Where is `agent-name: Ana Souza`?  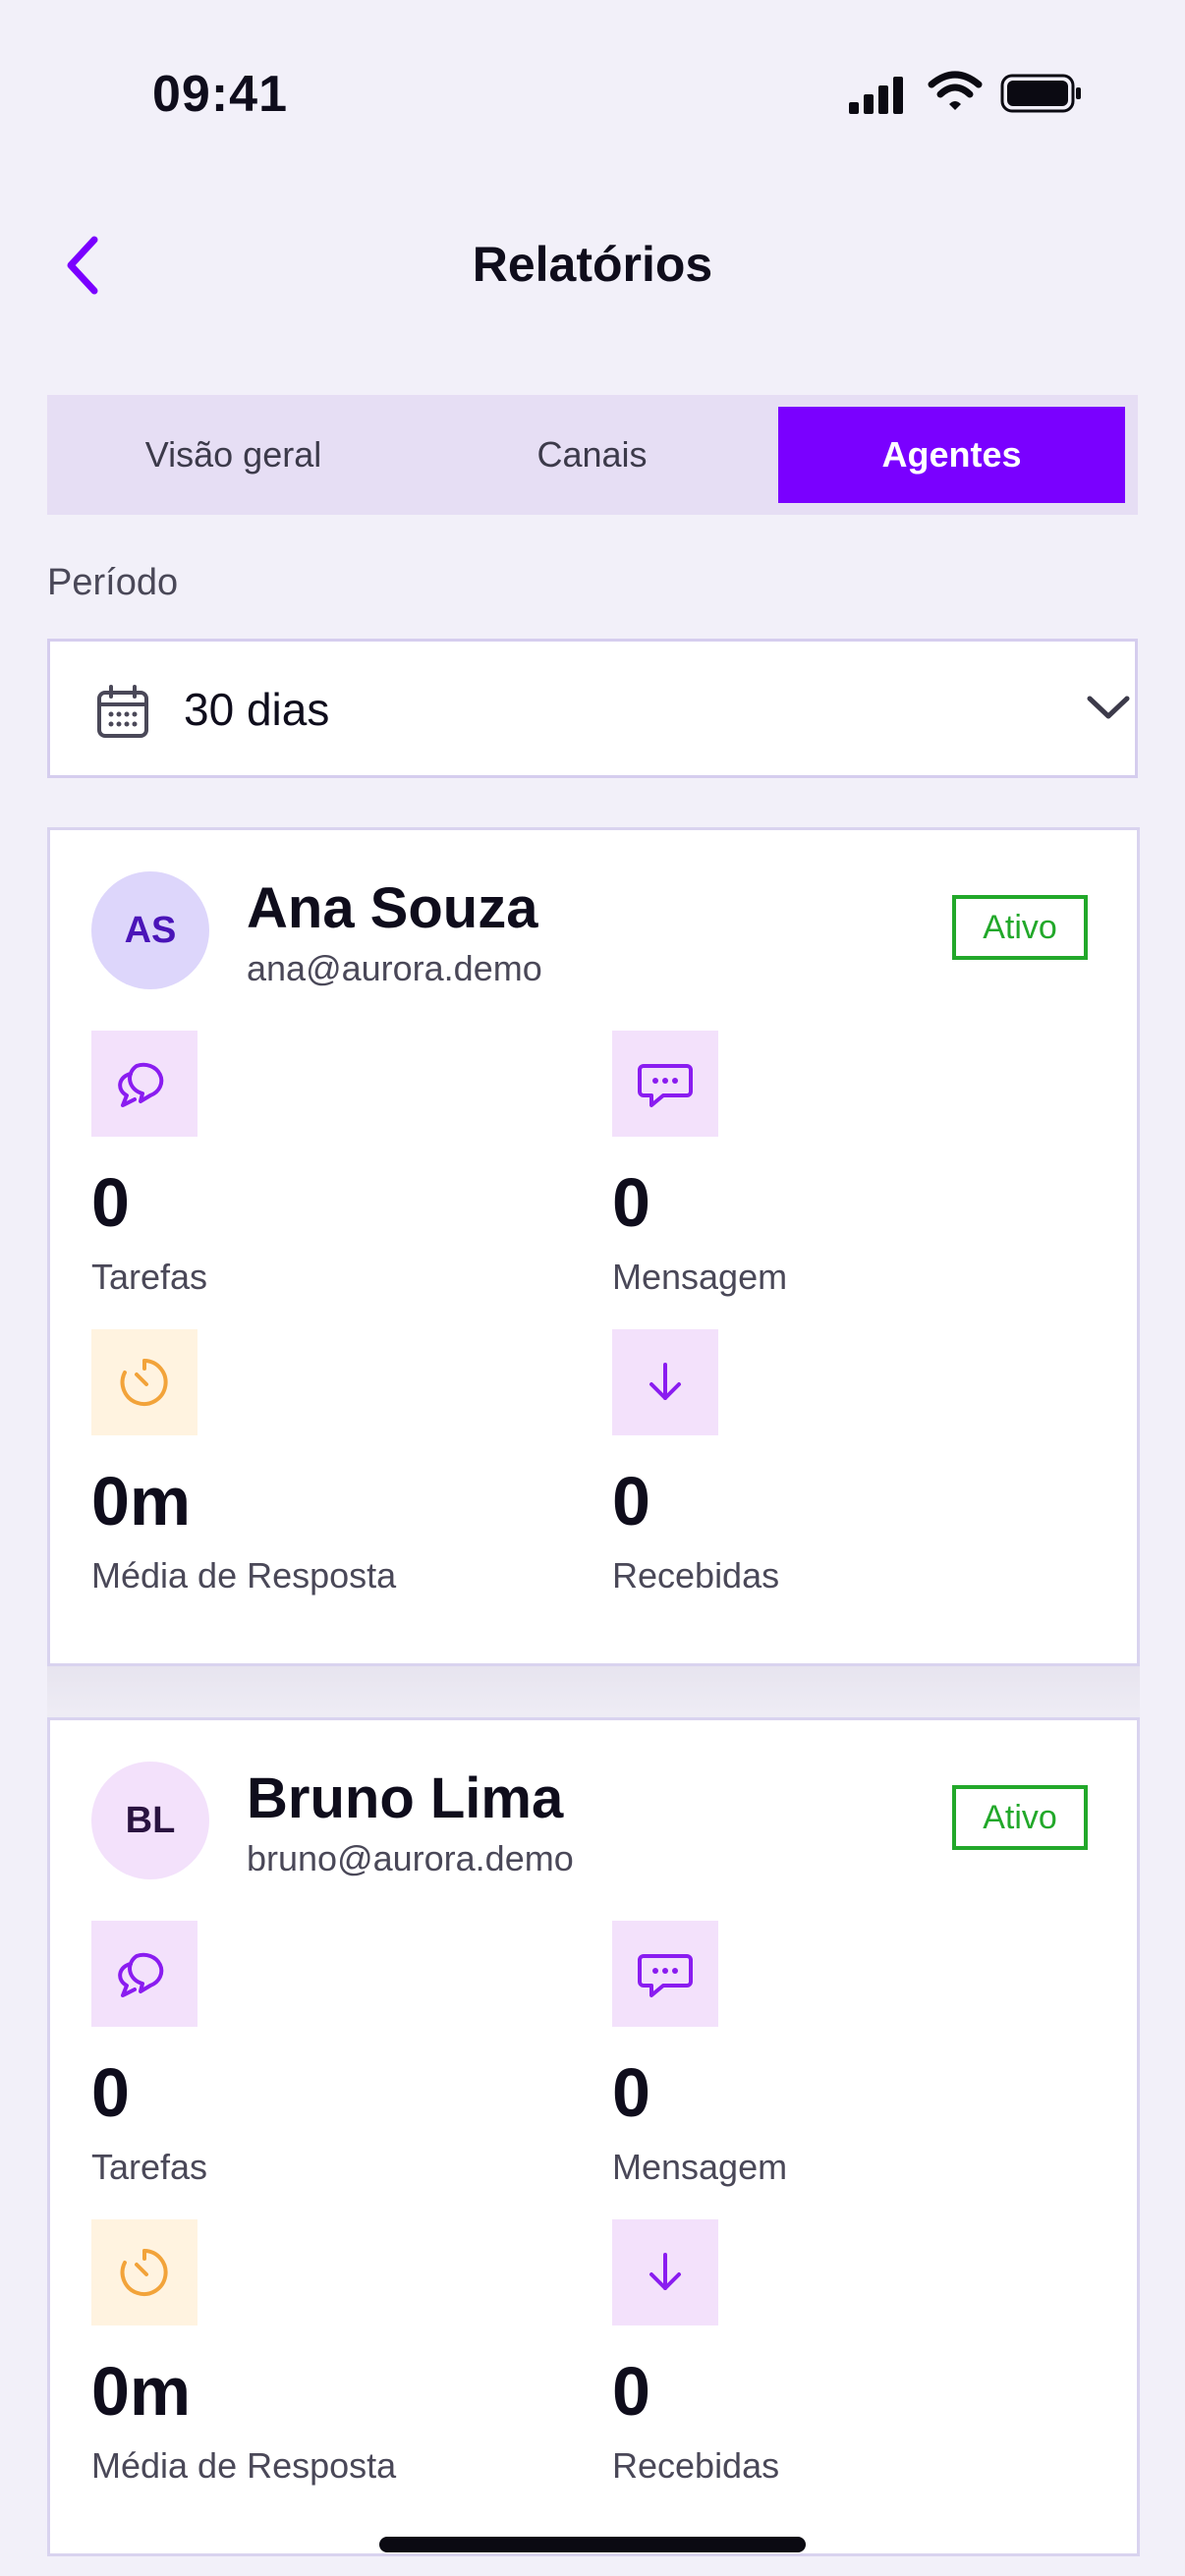
agent-name: Ana Souza is located at coordinates (393, 908).